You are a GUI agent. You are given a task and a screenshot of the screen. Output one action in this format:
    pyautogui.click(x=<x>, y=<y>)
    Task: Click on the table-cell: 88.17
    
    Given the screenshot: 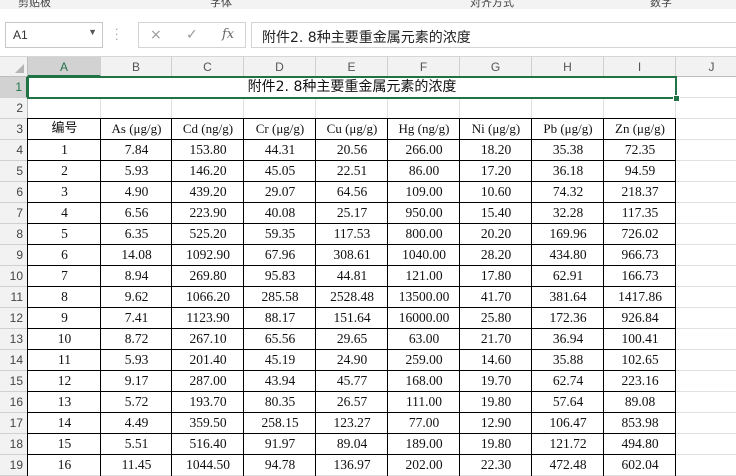 What is the action you would take?
    pyautogui.click(x=280, y=318)
    